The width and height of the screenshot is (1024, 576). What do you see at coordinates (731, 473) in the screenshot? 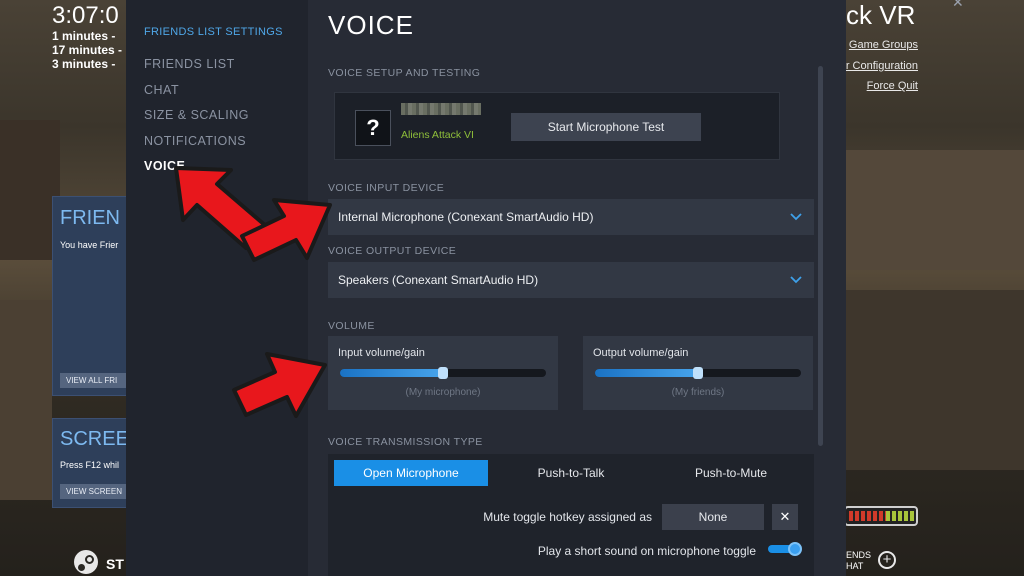
I see `tab-push-to-mute: Push-to-Mute` at bounding box center [731, 473].